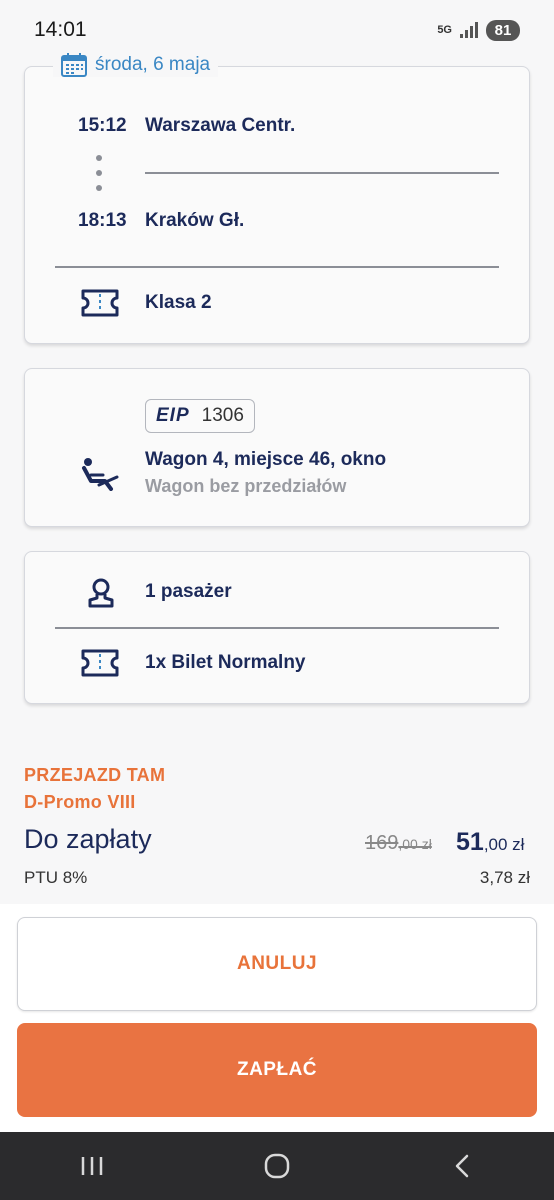  Describe the element at coordinates (415, 844) in the screenshot. I see `old-price-rest: ,00 zł` at that location.